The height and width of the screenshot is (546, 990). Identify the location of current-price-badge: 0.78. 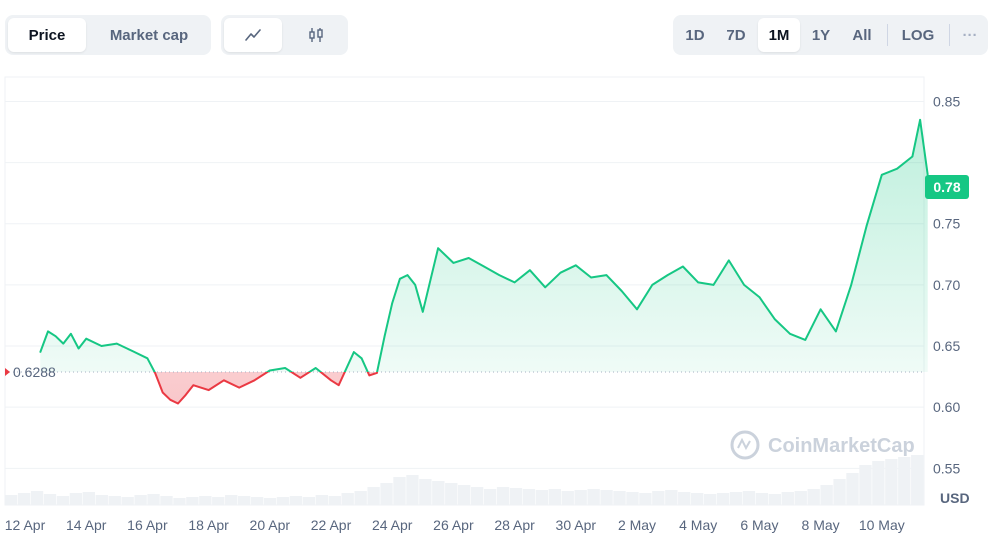
(947, 187).